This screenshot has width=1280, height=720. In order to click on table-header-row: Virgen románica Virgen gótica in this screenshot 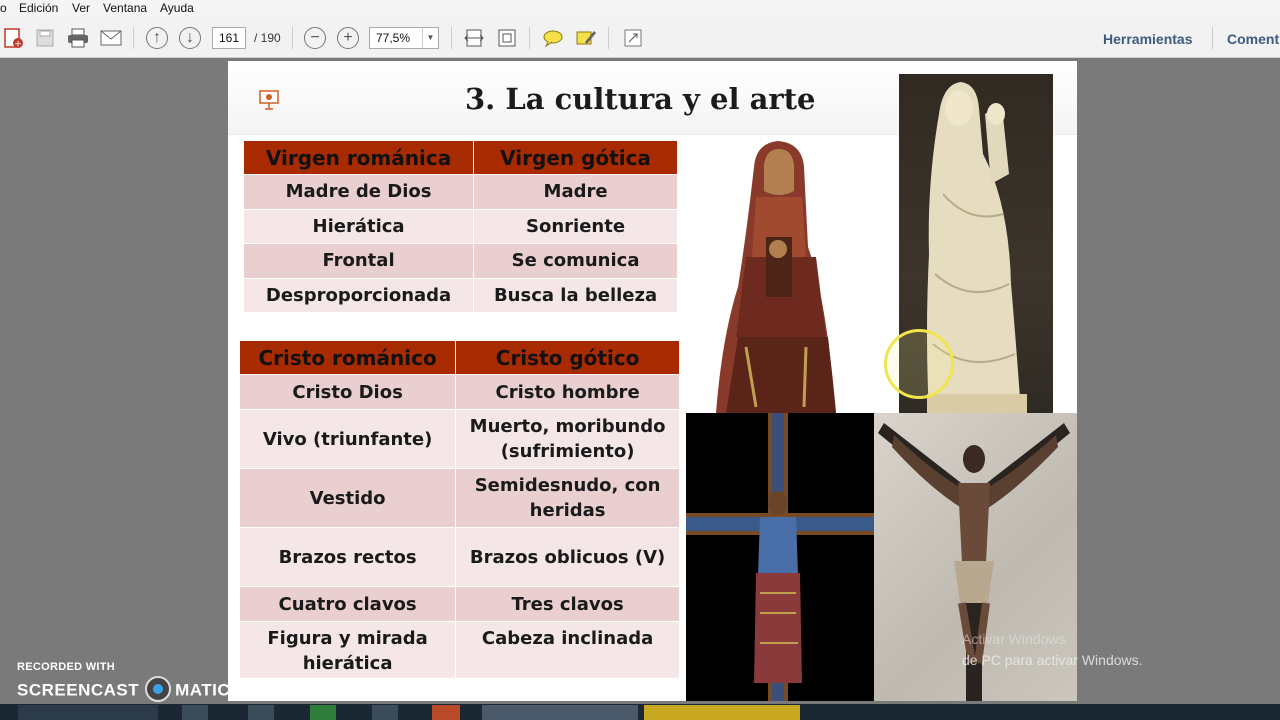, I will do `click(460, 157)`.